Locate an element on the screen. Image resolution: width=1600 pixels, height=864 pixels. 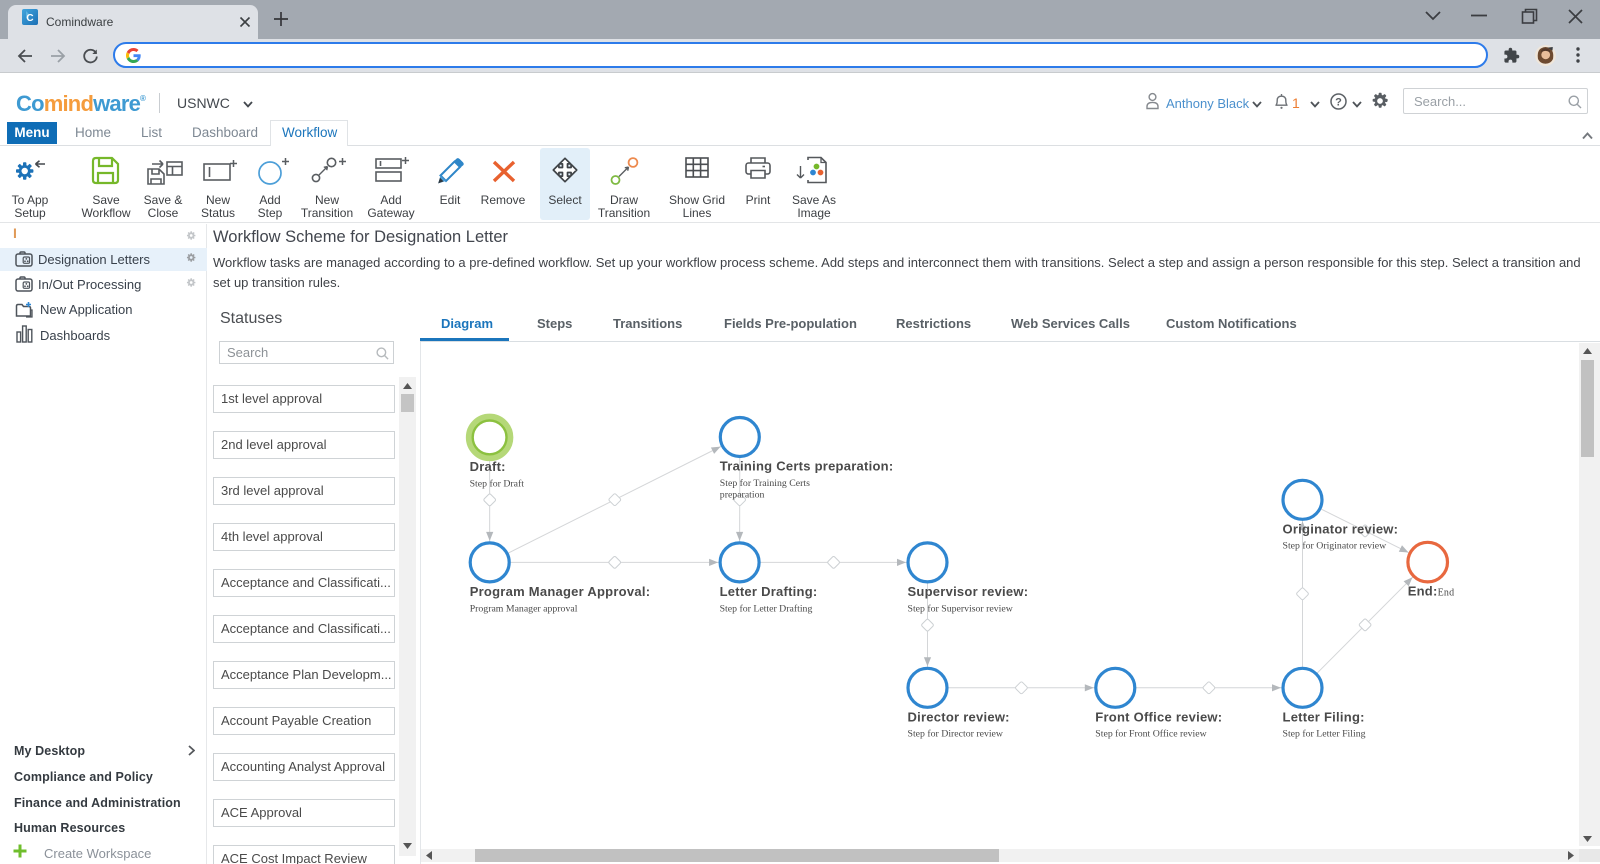
svg-text: Program Manager Approval: is located at coordinates (560, 591).